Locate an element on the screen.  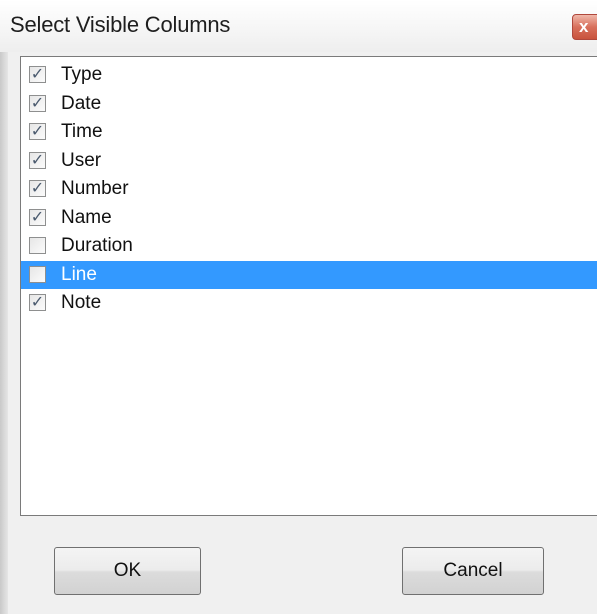
list-item-duration: Duration is located at coordinates (309, 246).